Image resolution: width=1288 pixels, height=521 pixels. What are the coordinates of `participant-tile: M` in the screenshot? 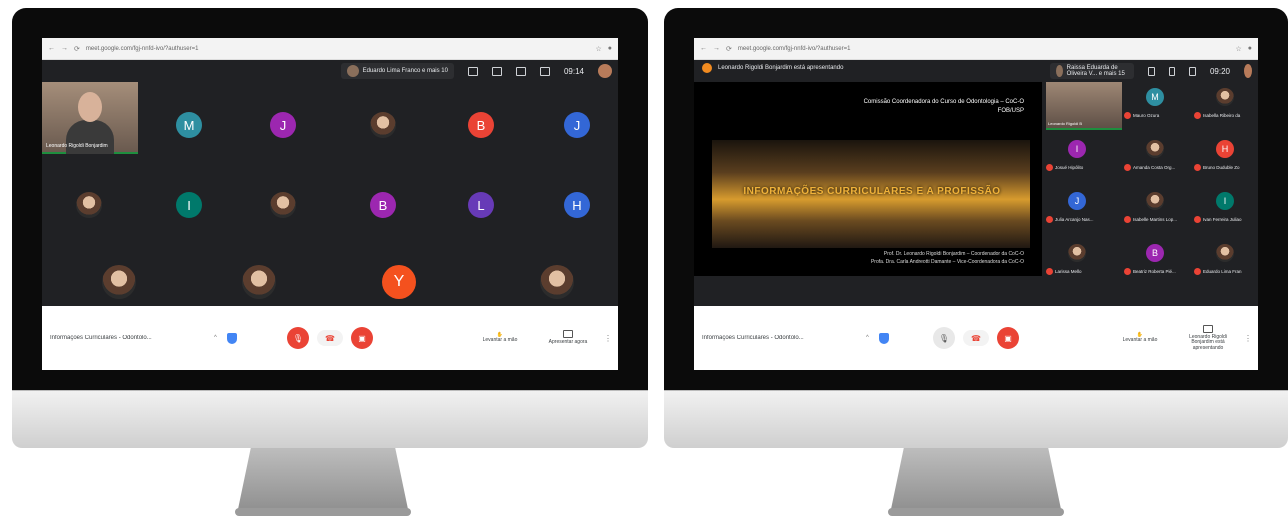 It's located at (189, 125).